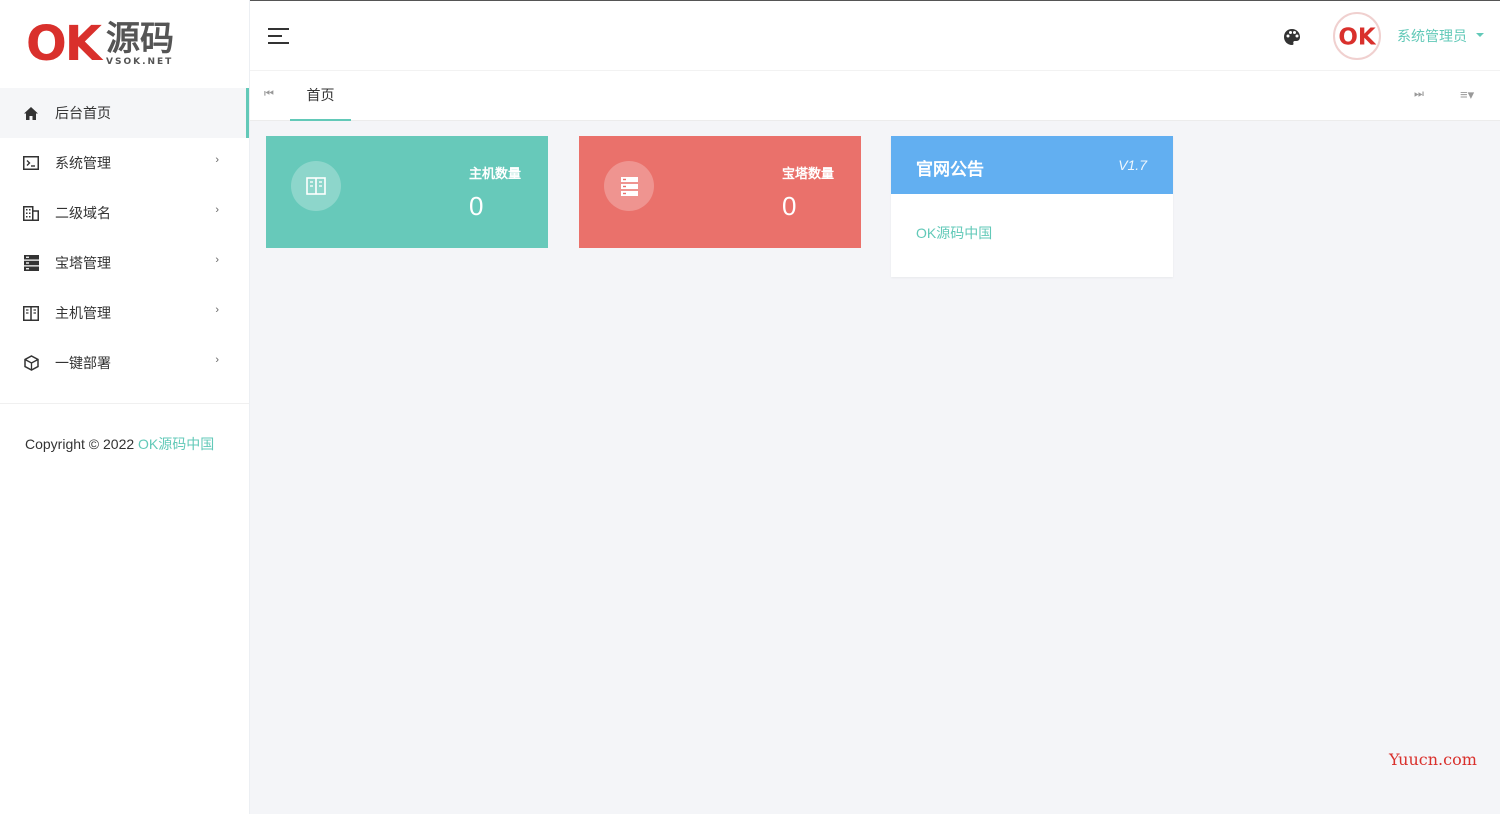 The image size is (1500, 814). I want to click on logo: OK 源码 VSOK.NET, so click(124, 44).